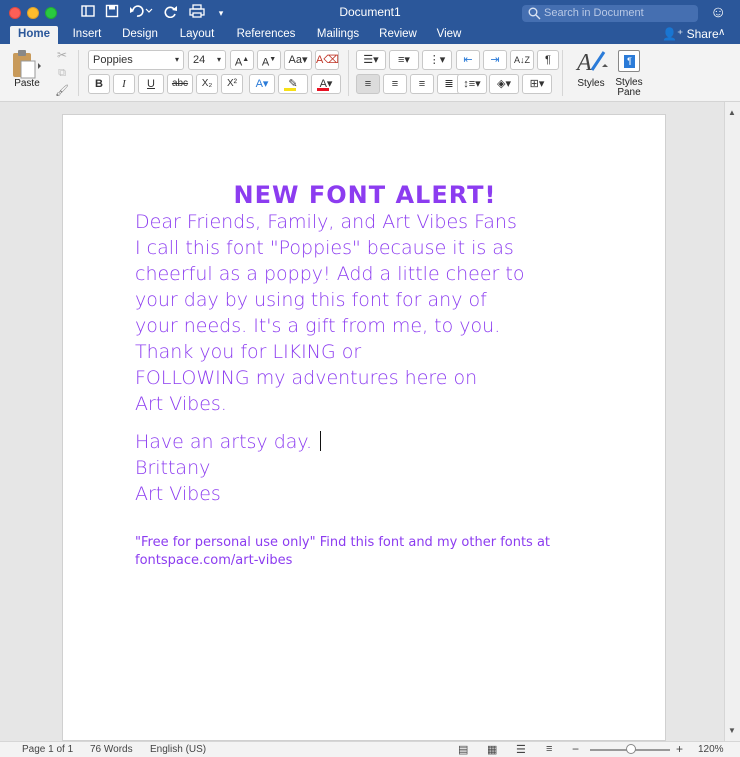 The width and height of the screenshot is (740, 757). What do you see at coordinates (472, 84) in the screenshot?
I see `line-spacing-button: ↕≡▾` at bounding box center [472, 84].